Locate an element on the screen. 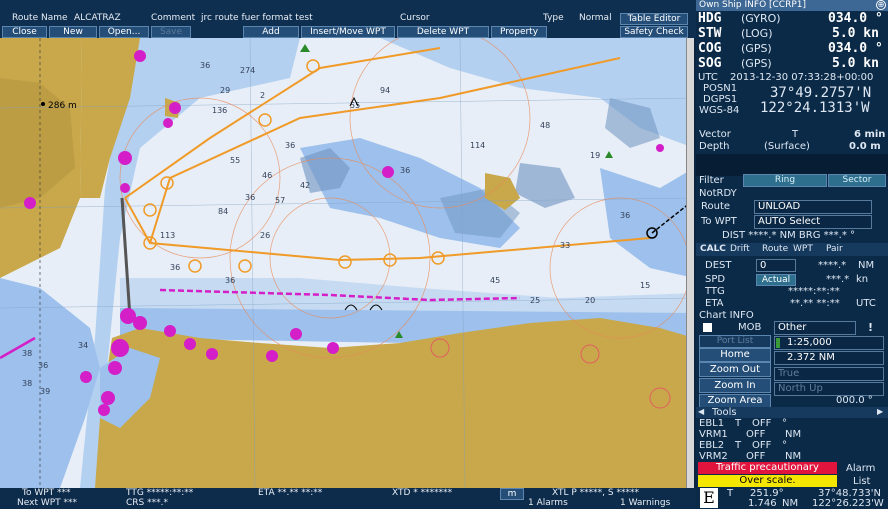  overscale-banner: Over scale. is located at coordinates (767, 481).